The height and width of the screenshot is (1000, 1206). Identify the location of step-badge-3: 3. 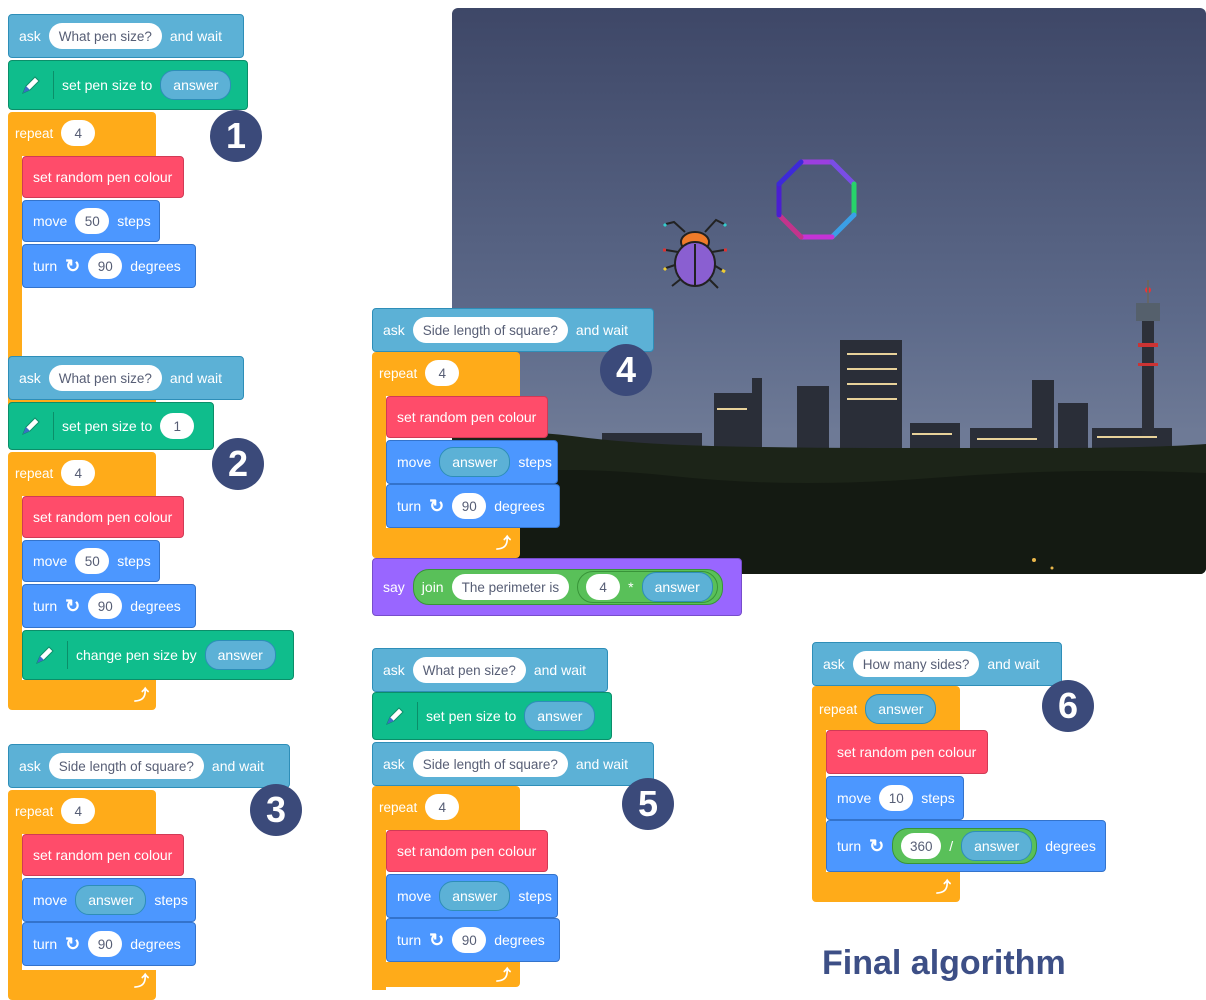
(276, 810).